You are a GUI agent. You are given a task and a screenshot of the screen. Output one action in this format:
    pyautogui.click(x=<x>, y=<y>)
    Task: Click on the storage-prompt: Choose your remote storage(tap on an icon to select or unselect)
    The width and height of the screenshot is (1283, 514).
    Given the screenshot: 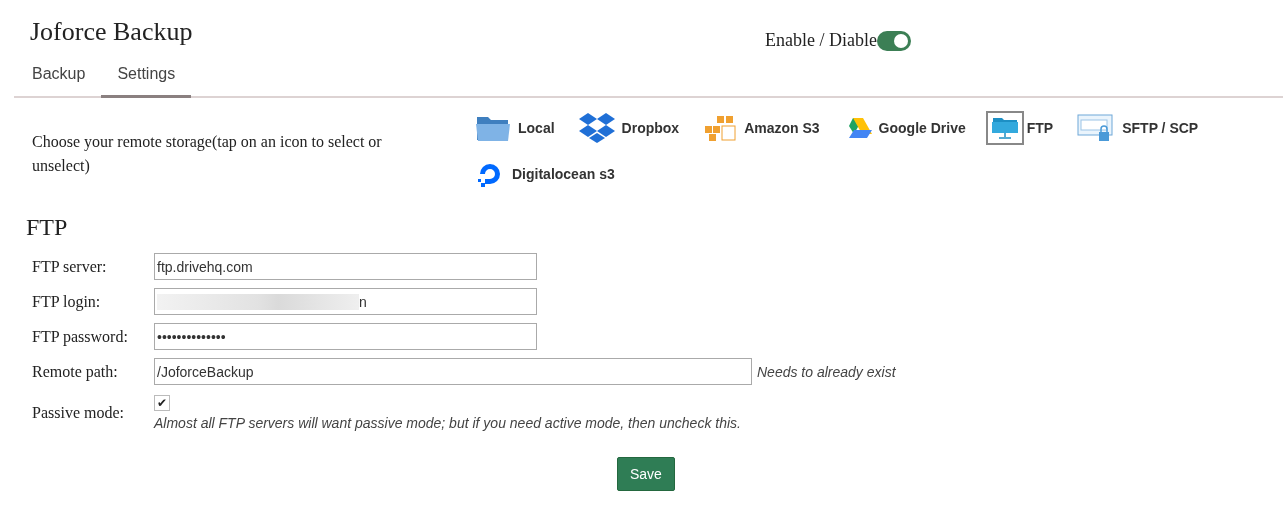 What is the action you would take?
    pyautogui.click(x=207, y=154)
    